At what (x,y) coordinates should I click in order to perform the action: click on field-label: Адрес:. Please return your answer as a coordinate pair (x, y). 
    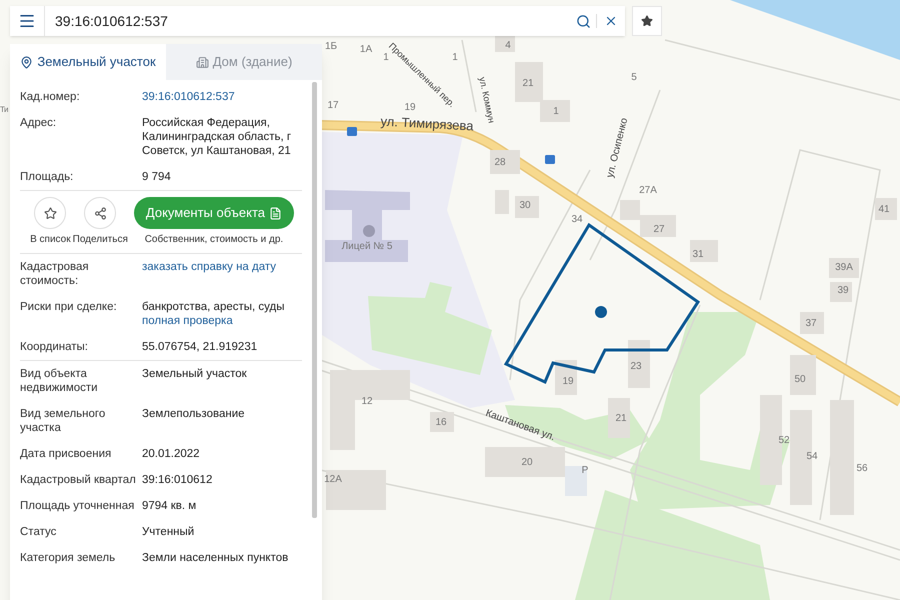
    Looking at the image, I should click on (39, 123).